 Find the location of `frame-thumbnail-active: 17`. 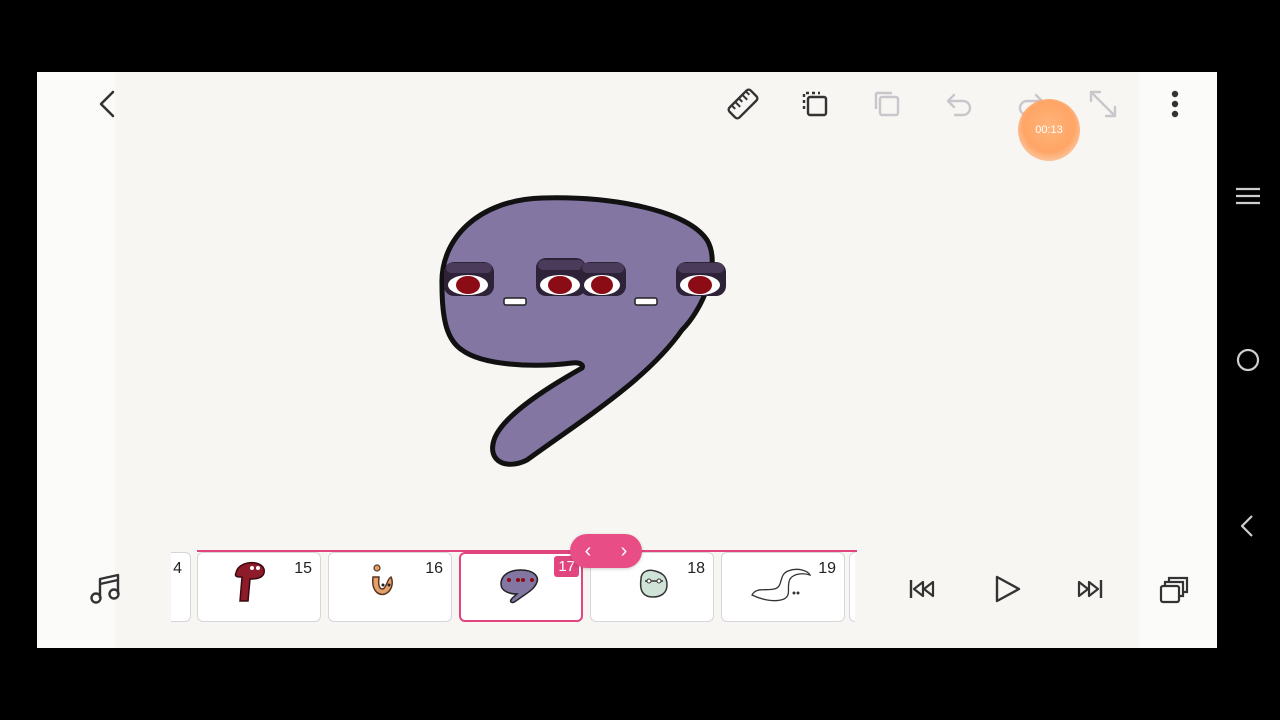

frame-thumbnail-active: 17 is located at coordinates (521, 587).